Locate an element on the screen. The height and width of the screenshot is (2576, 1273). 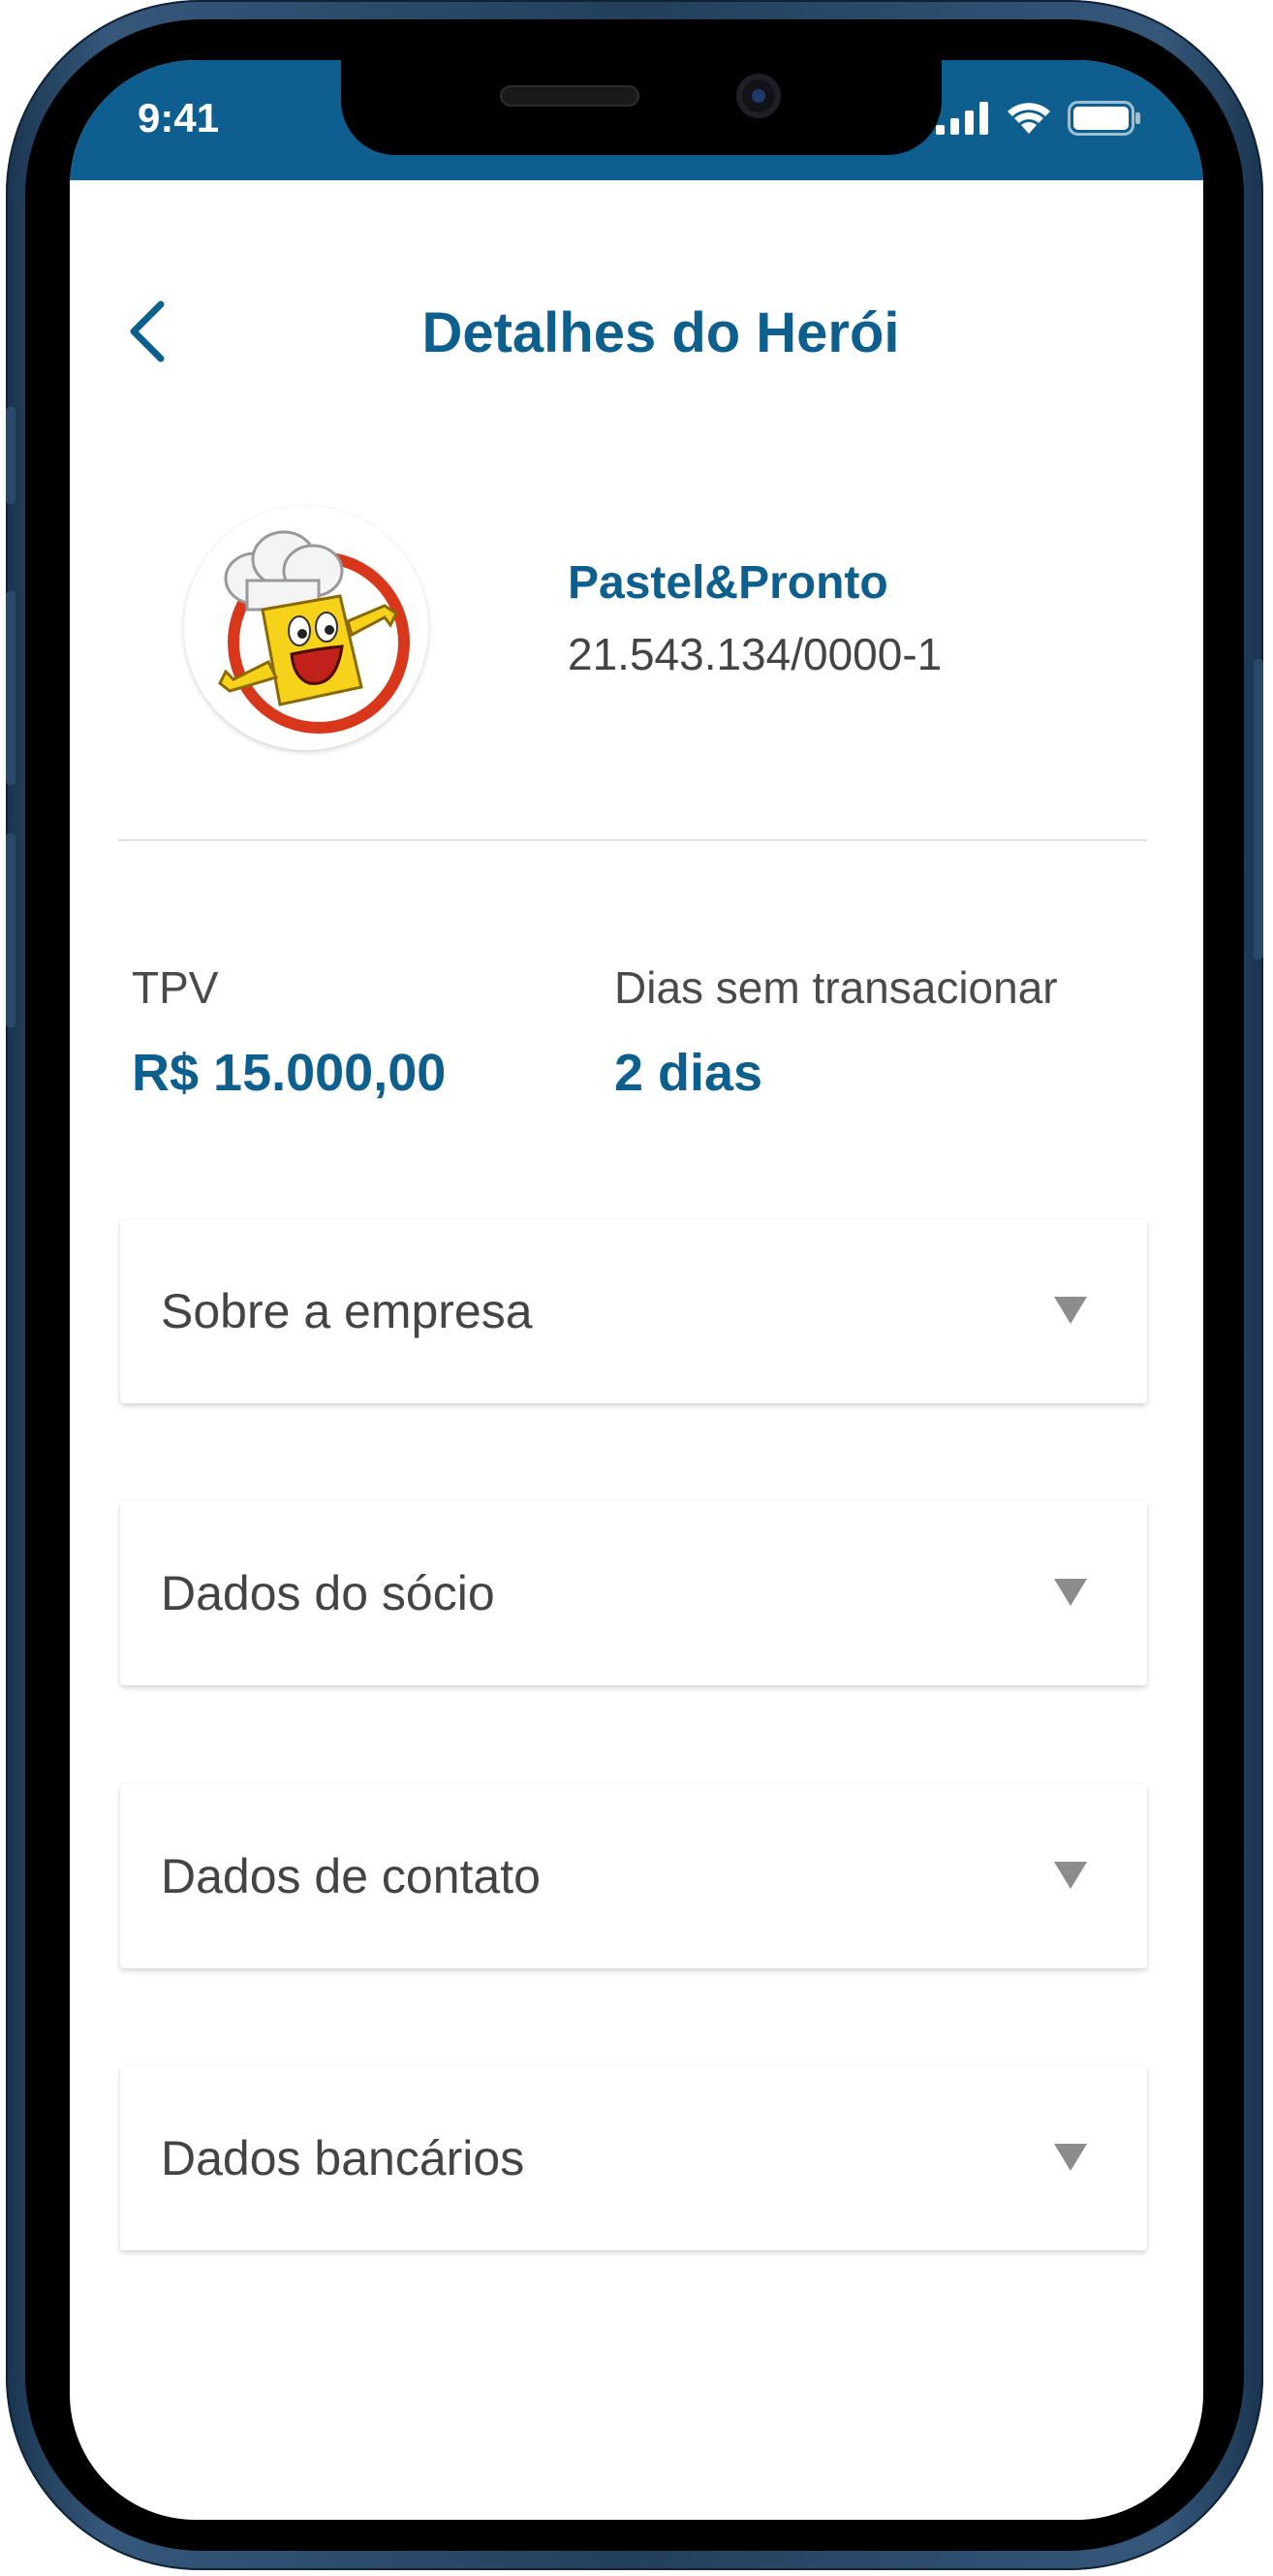
accordion-label: Dados do sócio is located at coordinates (328, 1593).